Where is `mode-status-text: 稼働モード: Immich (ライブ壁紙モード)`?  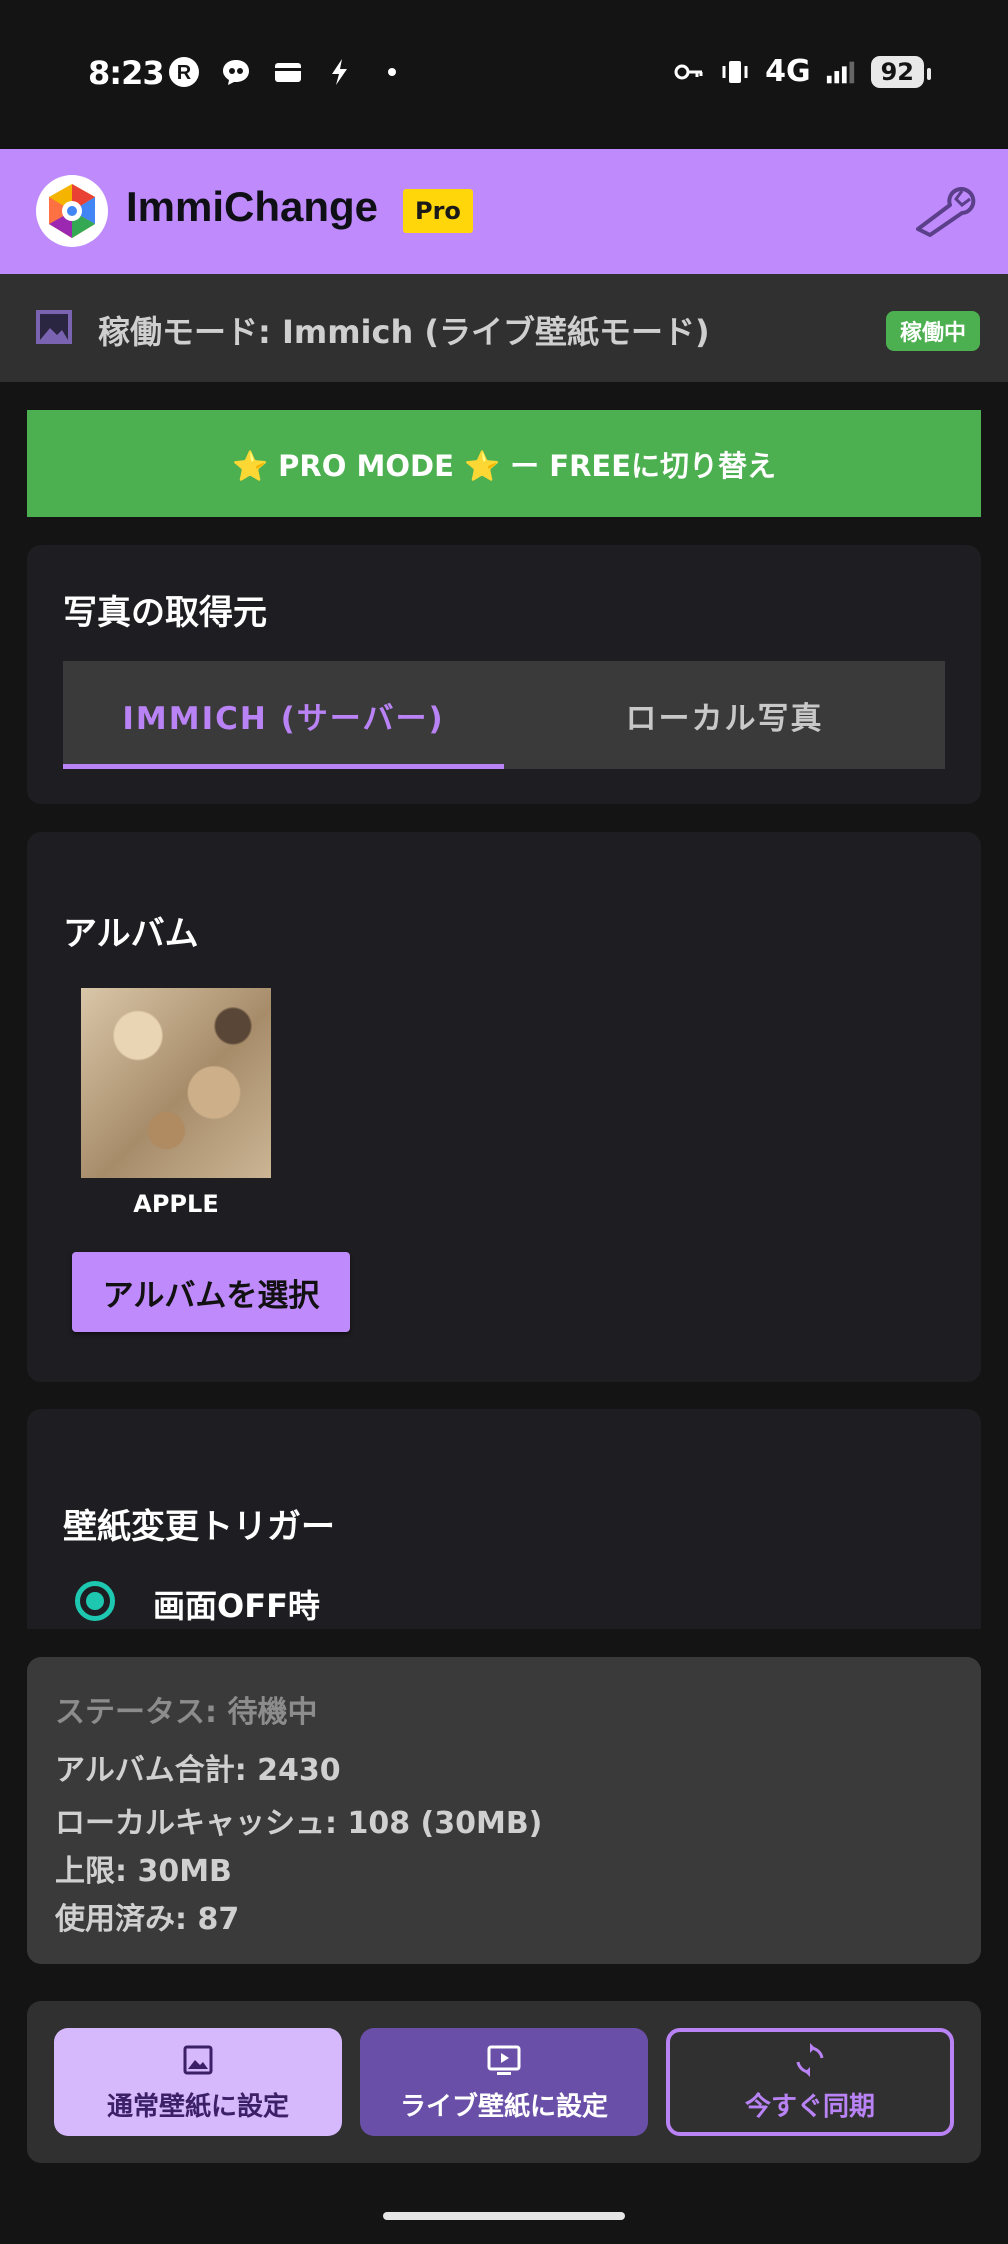 mode-status-text: 稼働モード: Immich (ライブ壁紙モード) is located at coordinates (404, 332).